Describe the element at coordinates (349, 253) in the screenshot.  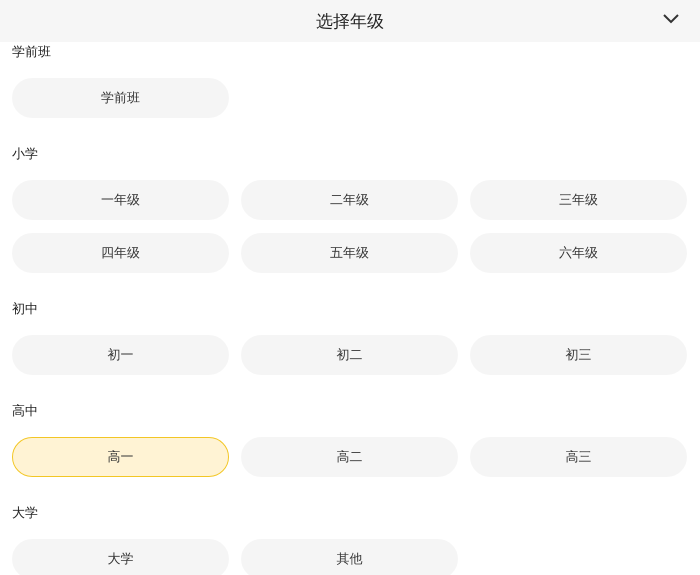
I see `grade-option: 五年级` at that location.